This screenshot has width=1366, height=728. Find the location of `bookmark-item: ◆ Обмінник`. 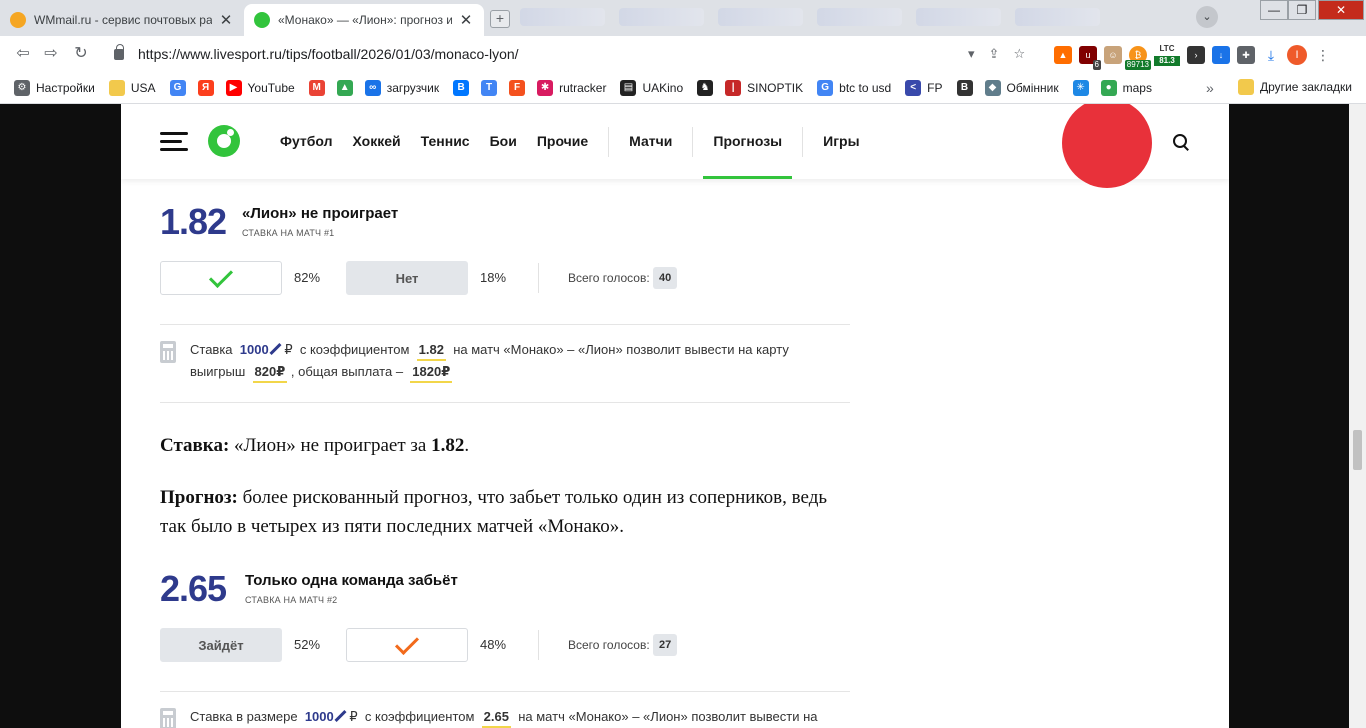

bookmark-item: ◆ Обмінник is located at coordinates (1021, 87).